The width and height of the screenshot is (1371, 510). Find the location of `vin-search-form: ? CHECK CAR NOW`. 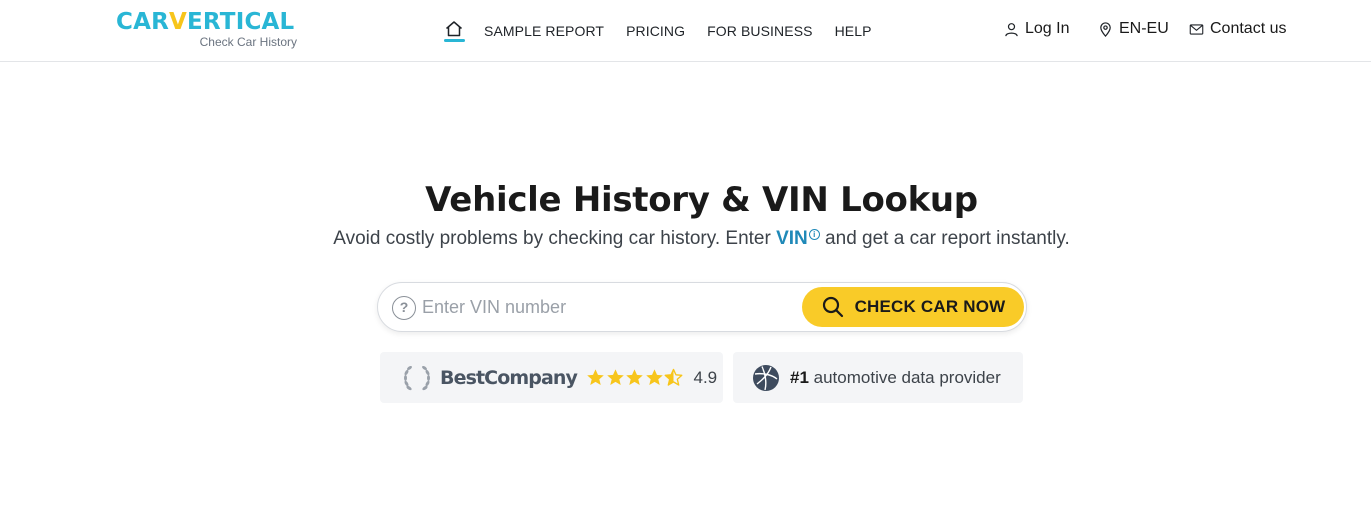

vin-search-form: ? CHECK CAR NOW is located at coordinates (702, 307).